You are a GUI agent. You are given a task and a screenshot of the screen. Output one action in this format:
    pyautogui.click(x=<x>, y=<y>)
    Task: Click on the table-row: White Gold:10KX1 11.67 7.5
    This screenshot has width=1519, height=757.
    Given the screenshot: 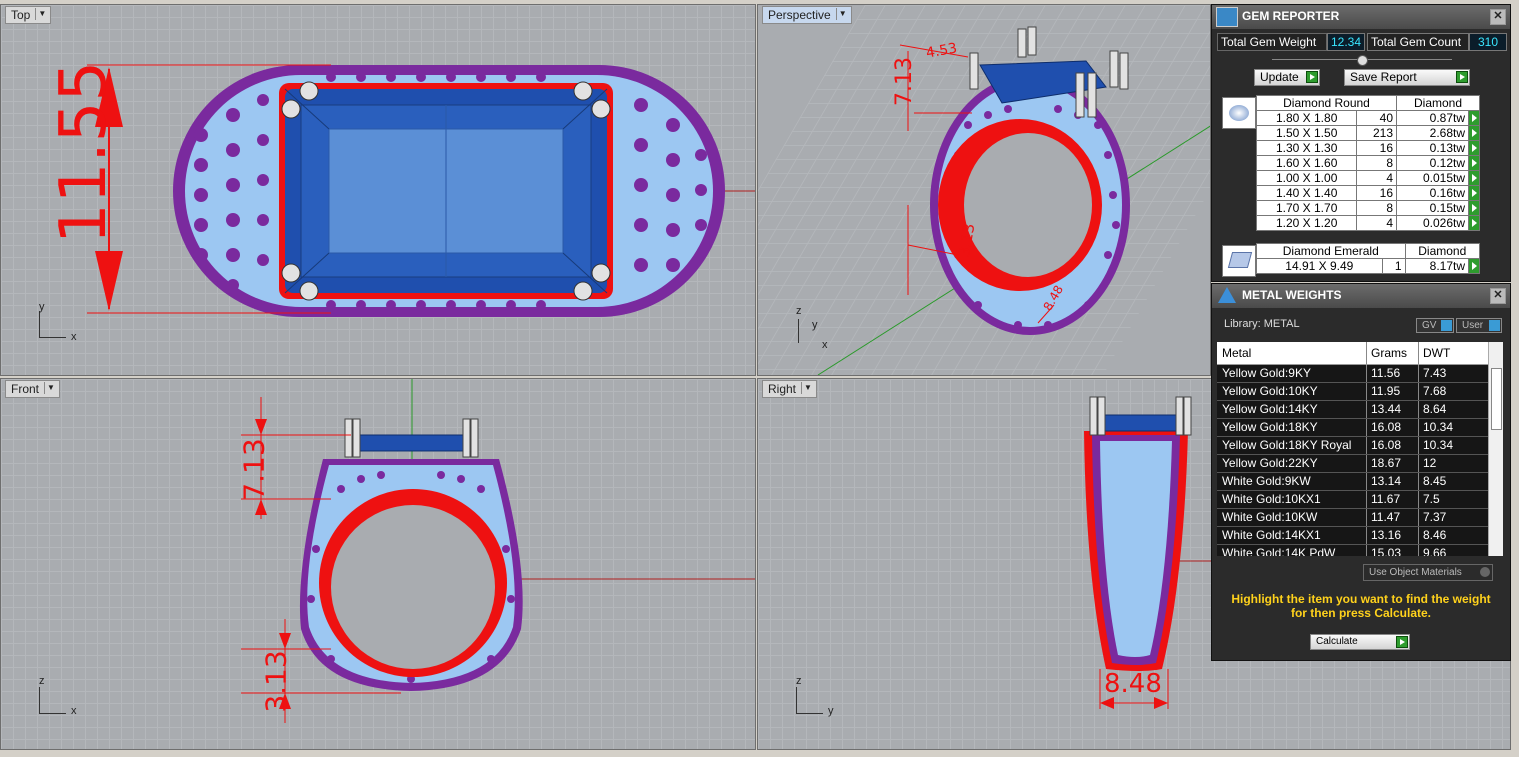 What is the action you would take?
    pyautogui.click(x=1360, y=500)
    